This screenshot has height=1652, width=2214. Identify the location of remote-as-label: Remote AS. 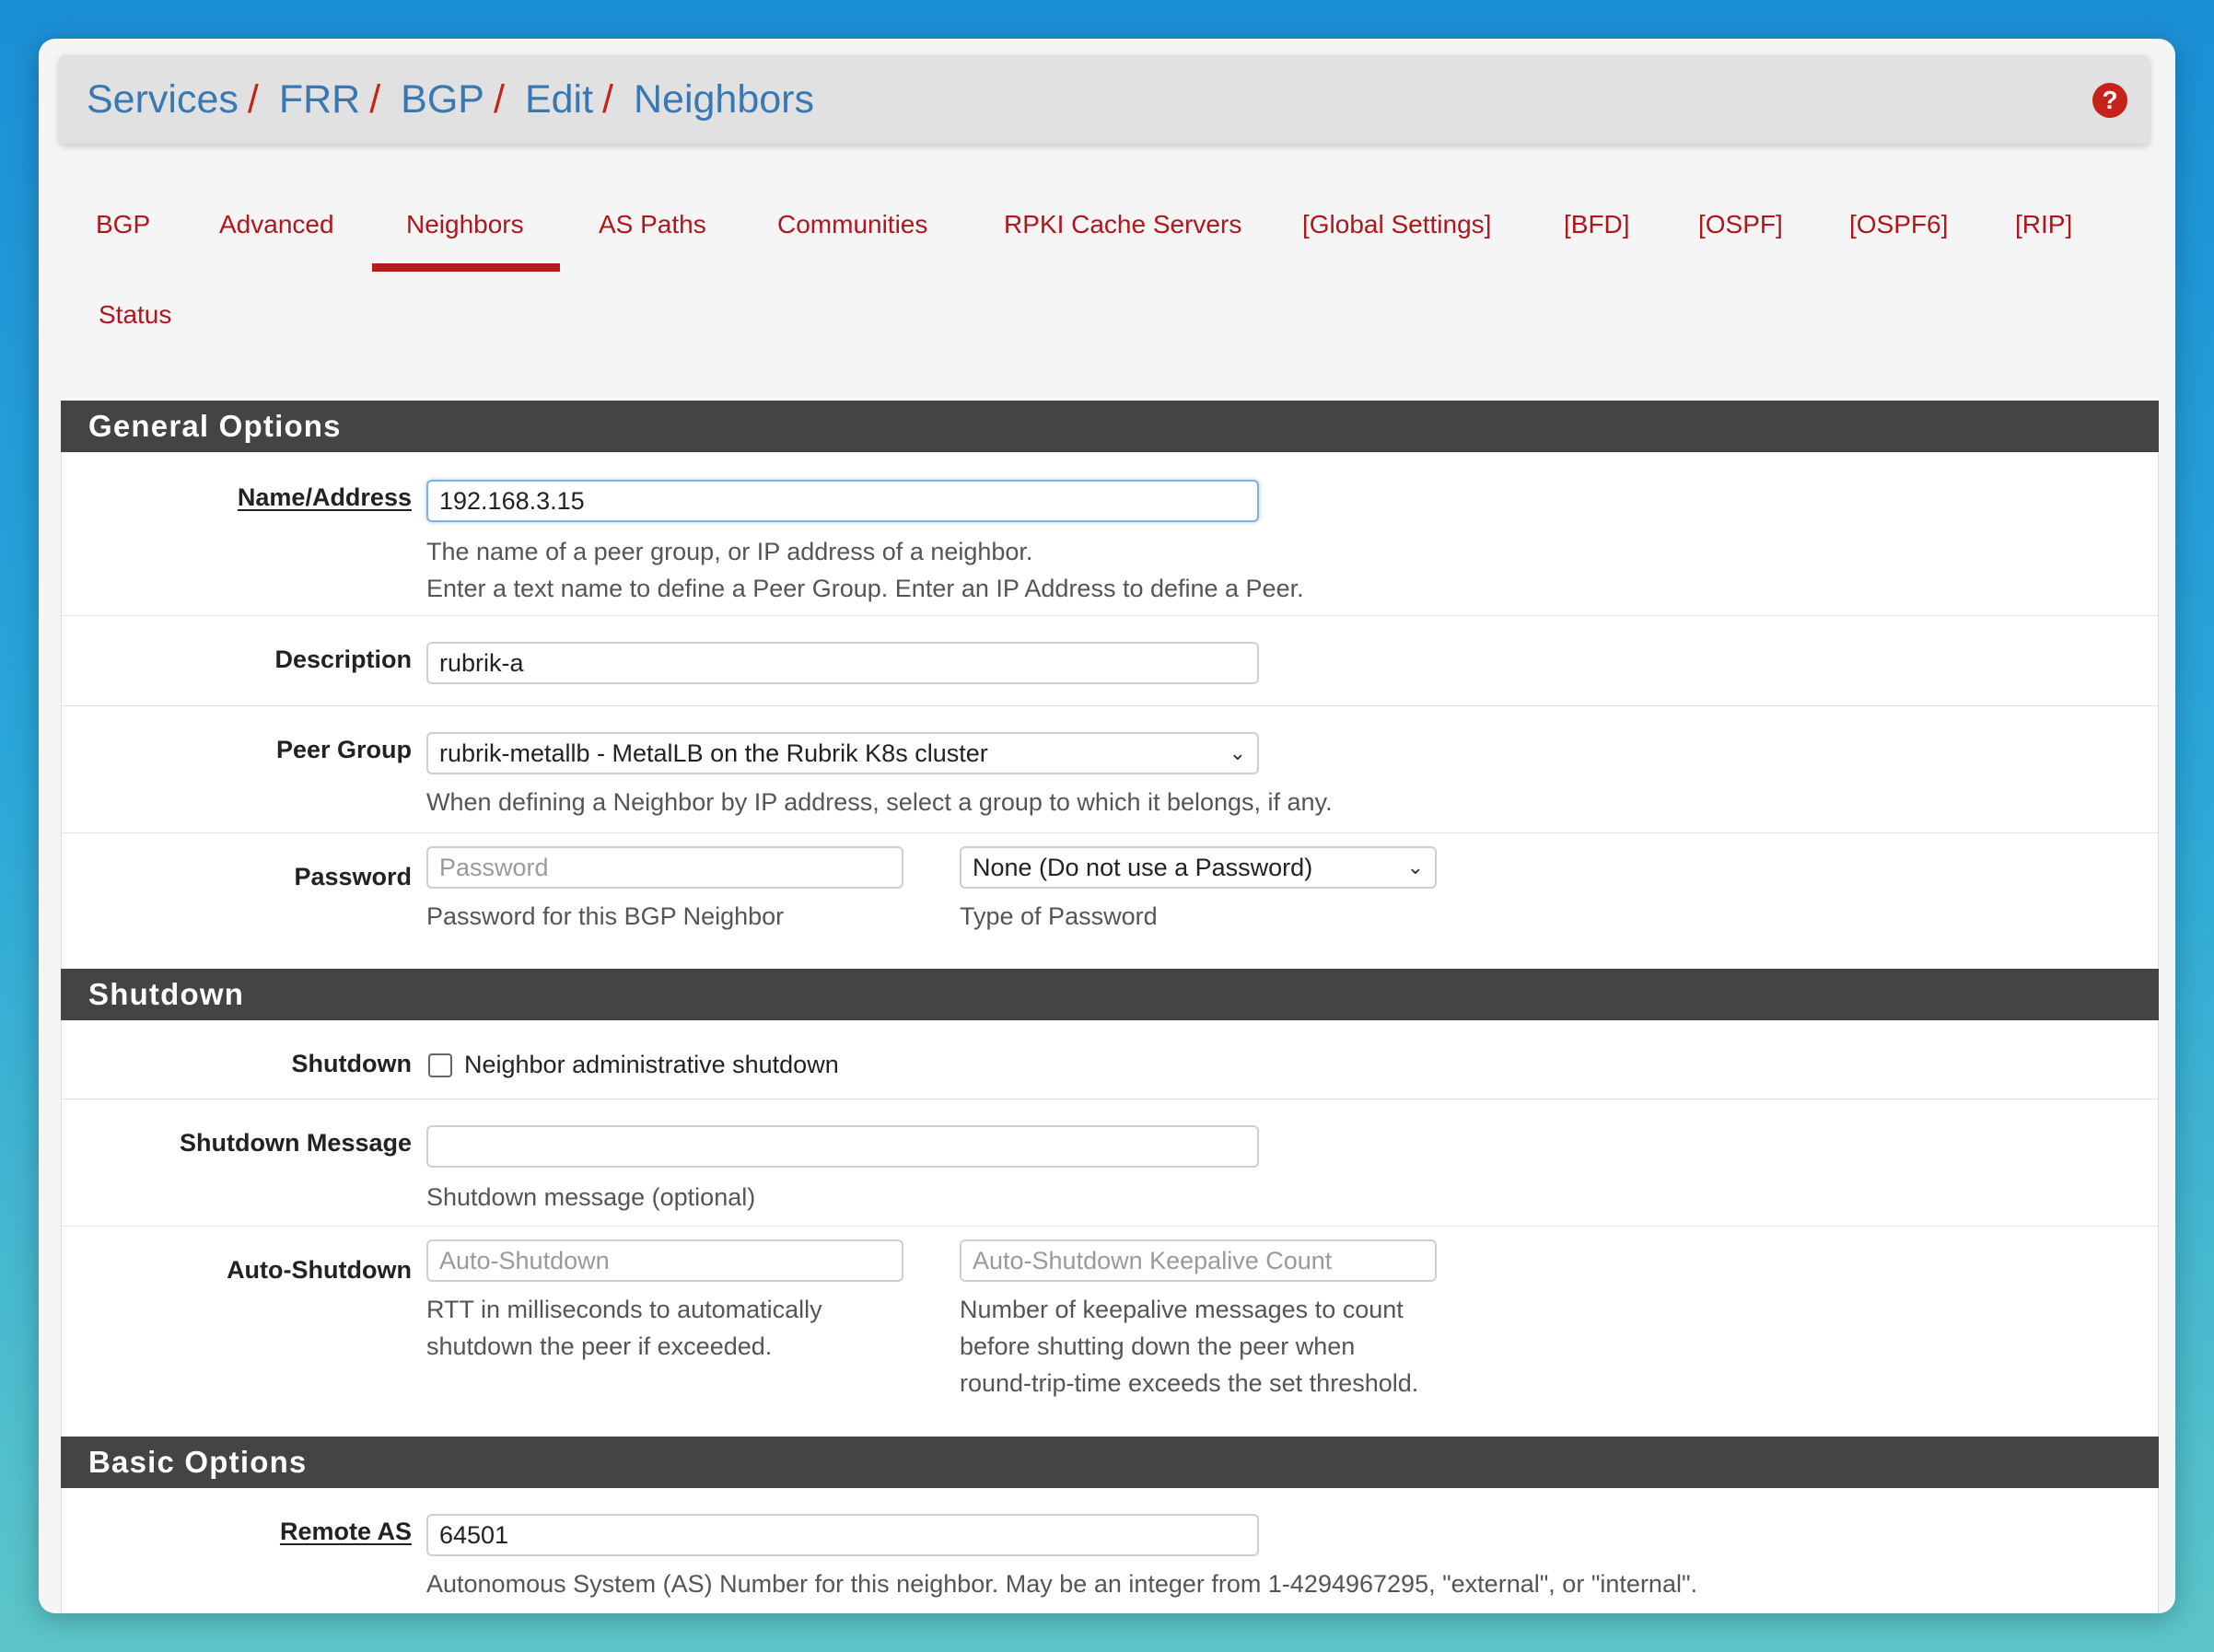
(345, 1531).